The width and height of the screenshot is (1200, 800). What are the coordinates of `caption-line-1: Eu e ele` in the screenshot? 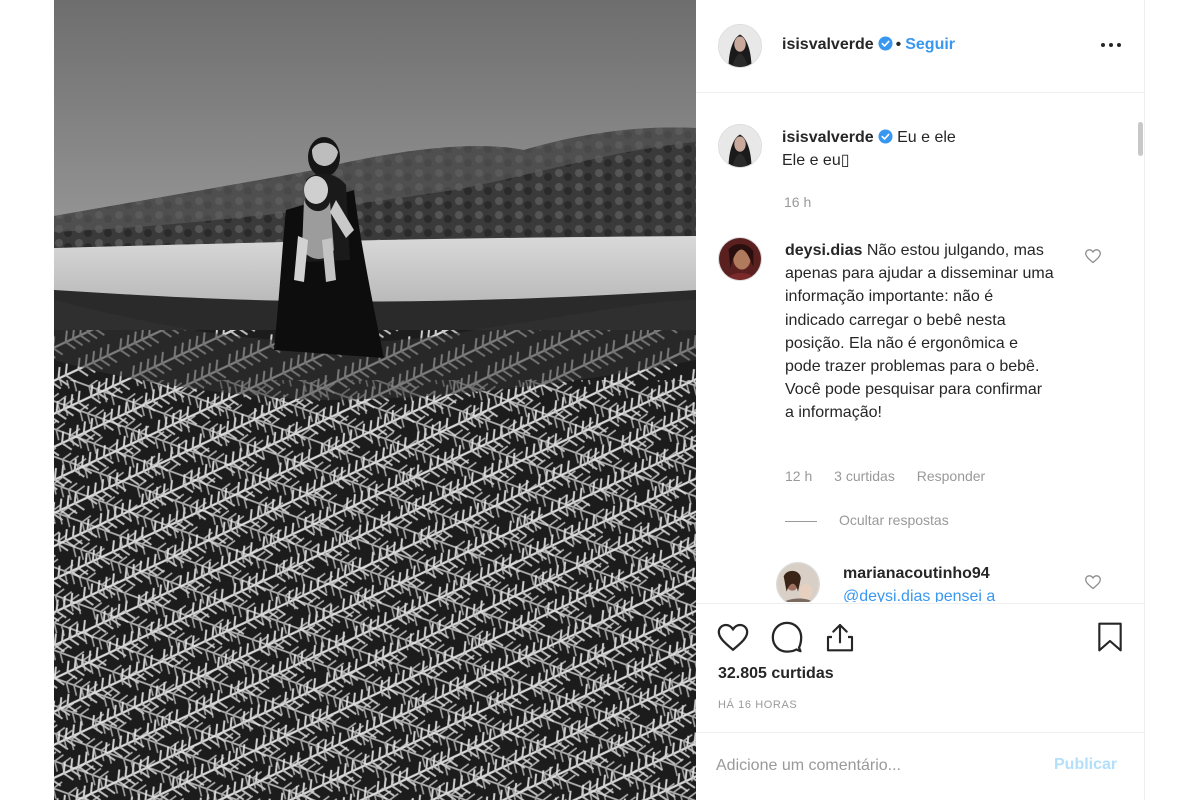 It's located at (926, 137).